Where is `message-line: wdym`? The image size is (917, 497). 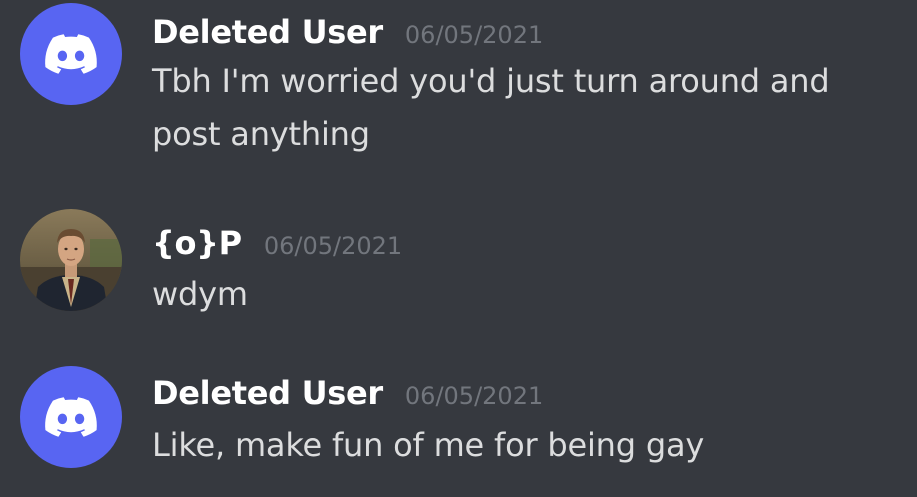 message-line: wdym is located at coordinates (200, 294).